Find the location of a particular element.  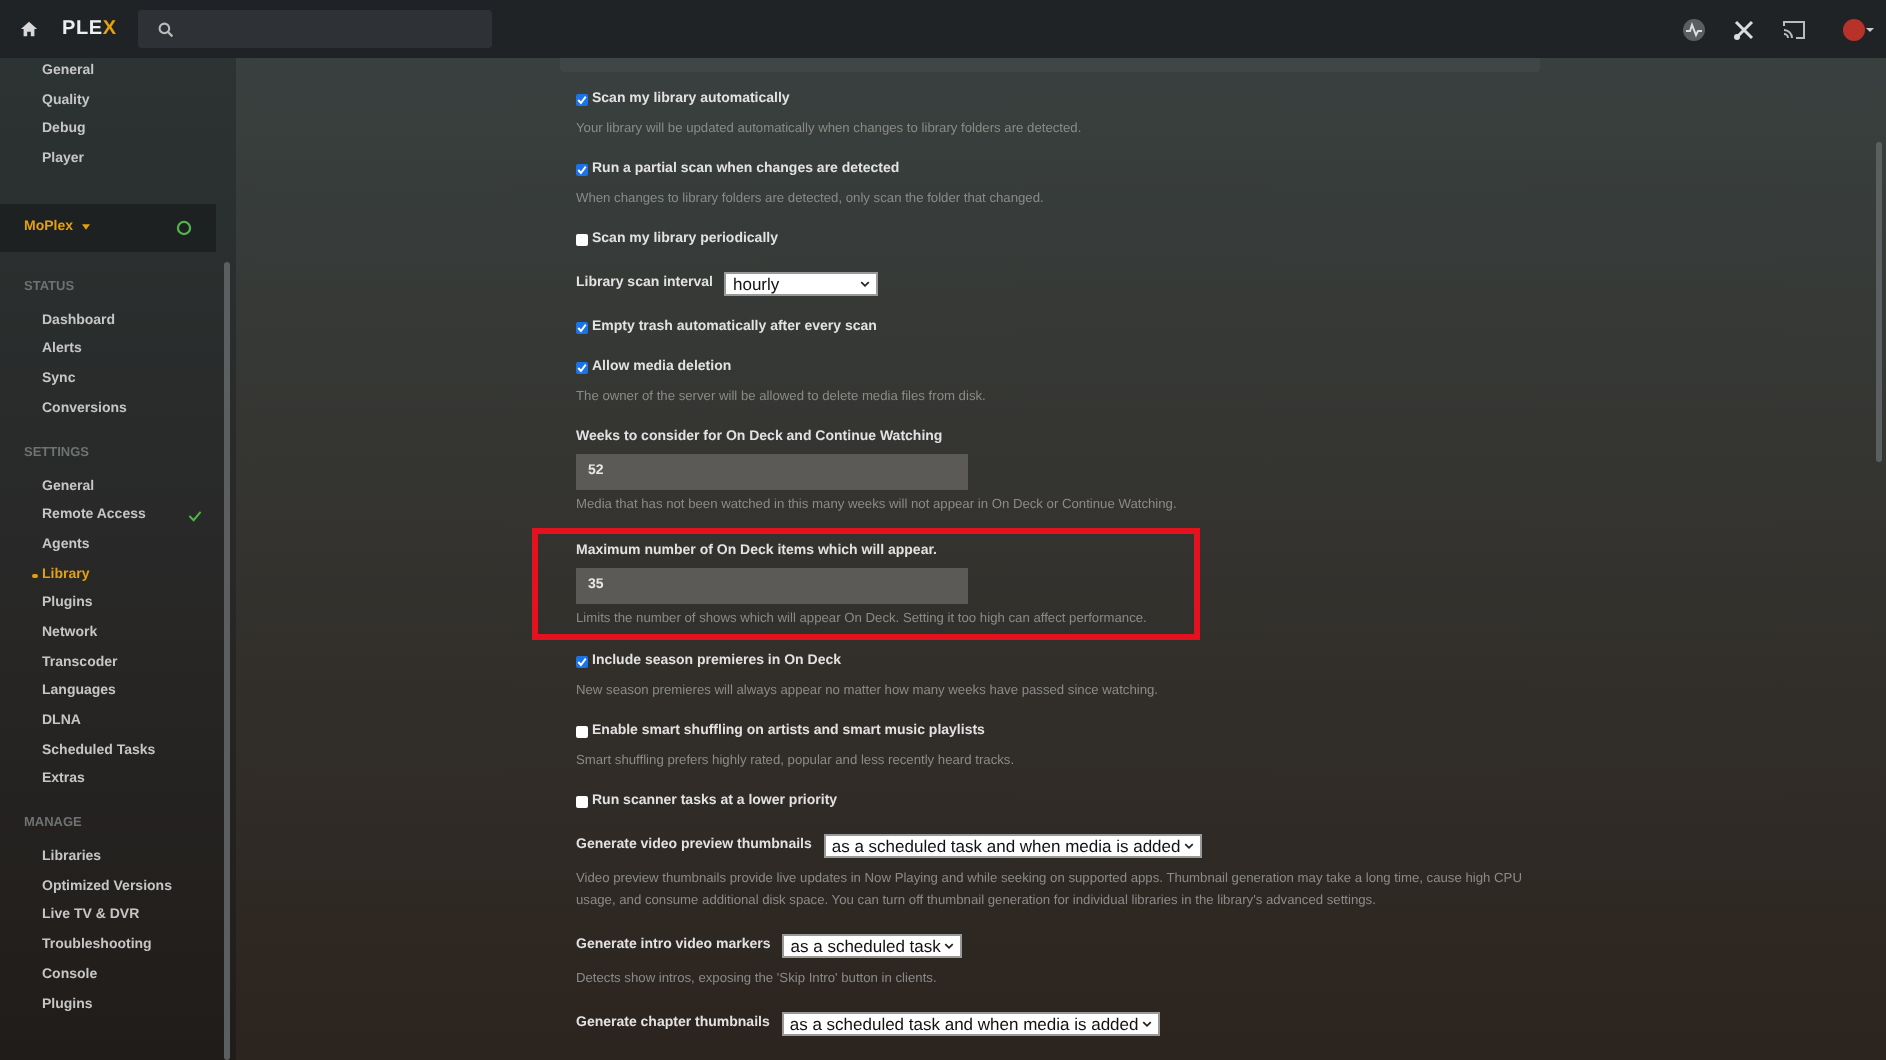

avatar is located at coordinates (1858, 29).